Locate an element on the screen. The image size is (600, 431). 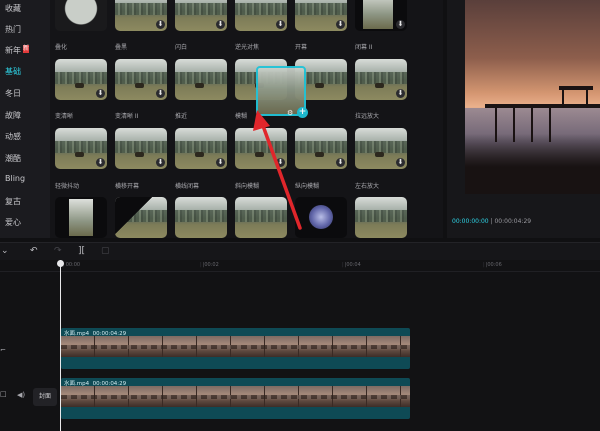
redo-icon: ↷ is located at coordinates (58, 251).